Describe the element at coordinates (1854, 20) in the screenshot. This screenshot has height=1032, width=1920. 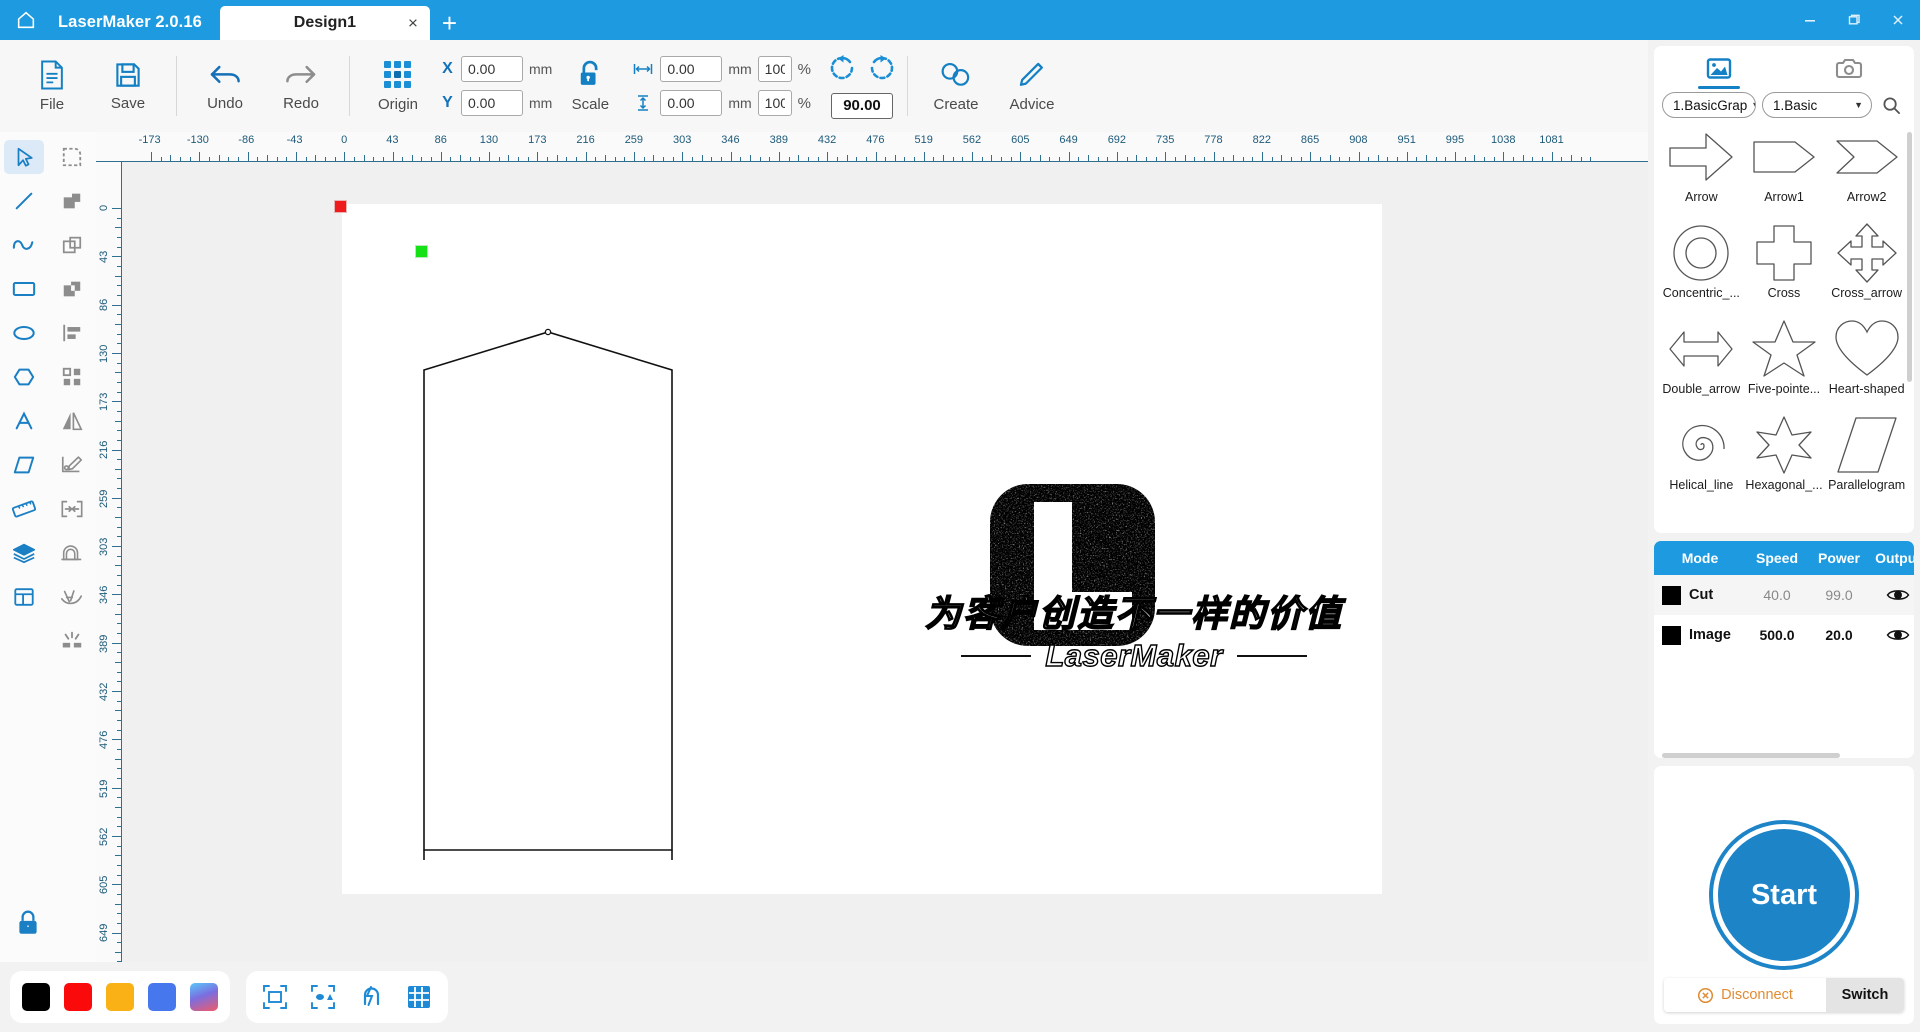
I see `maximize-icon` at that location.